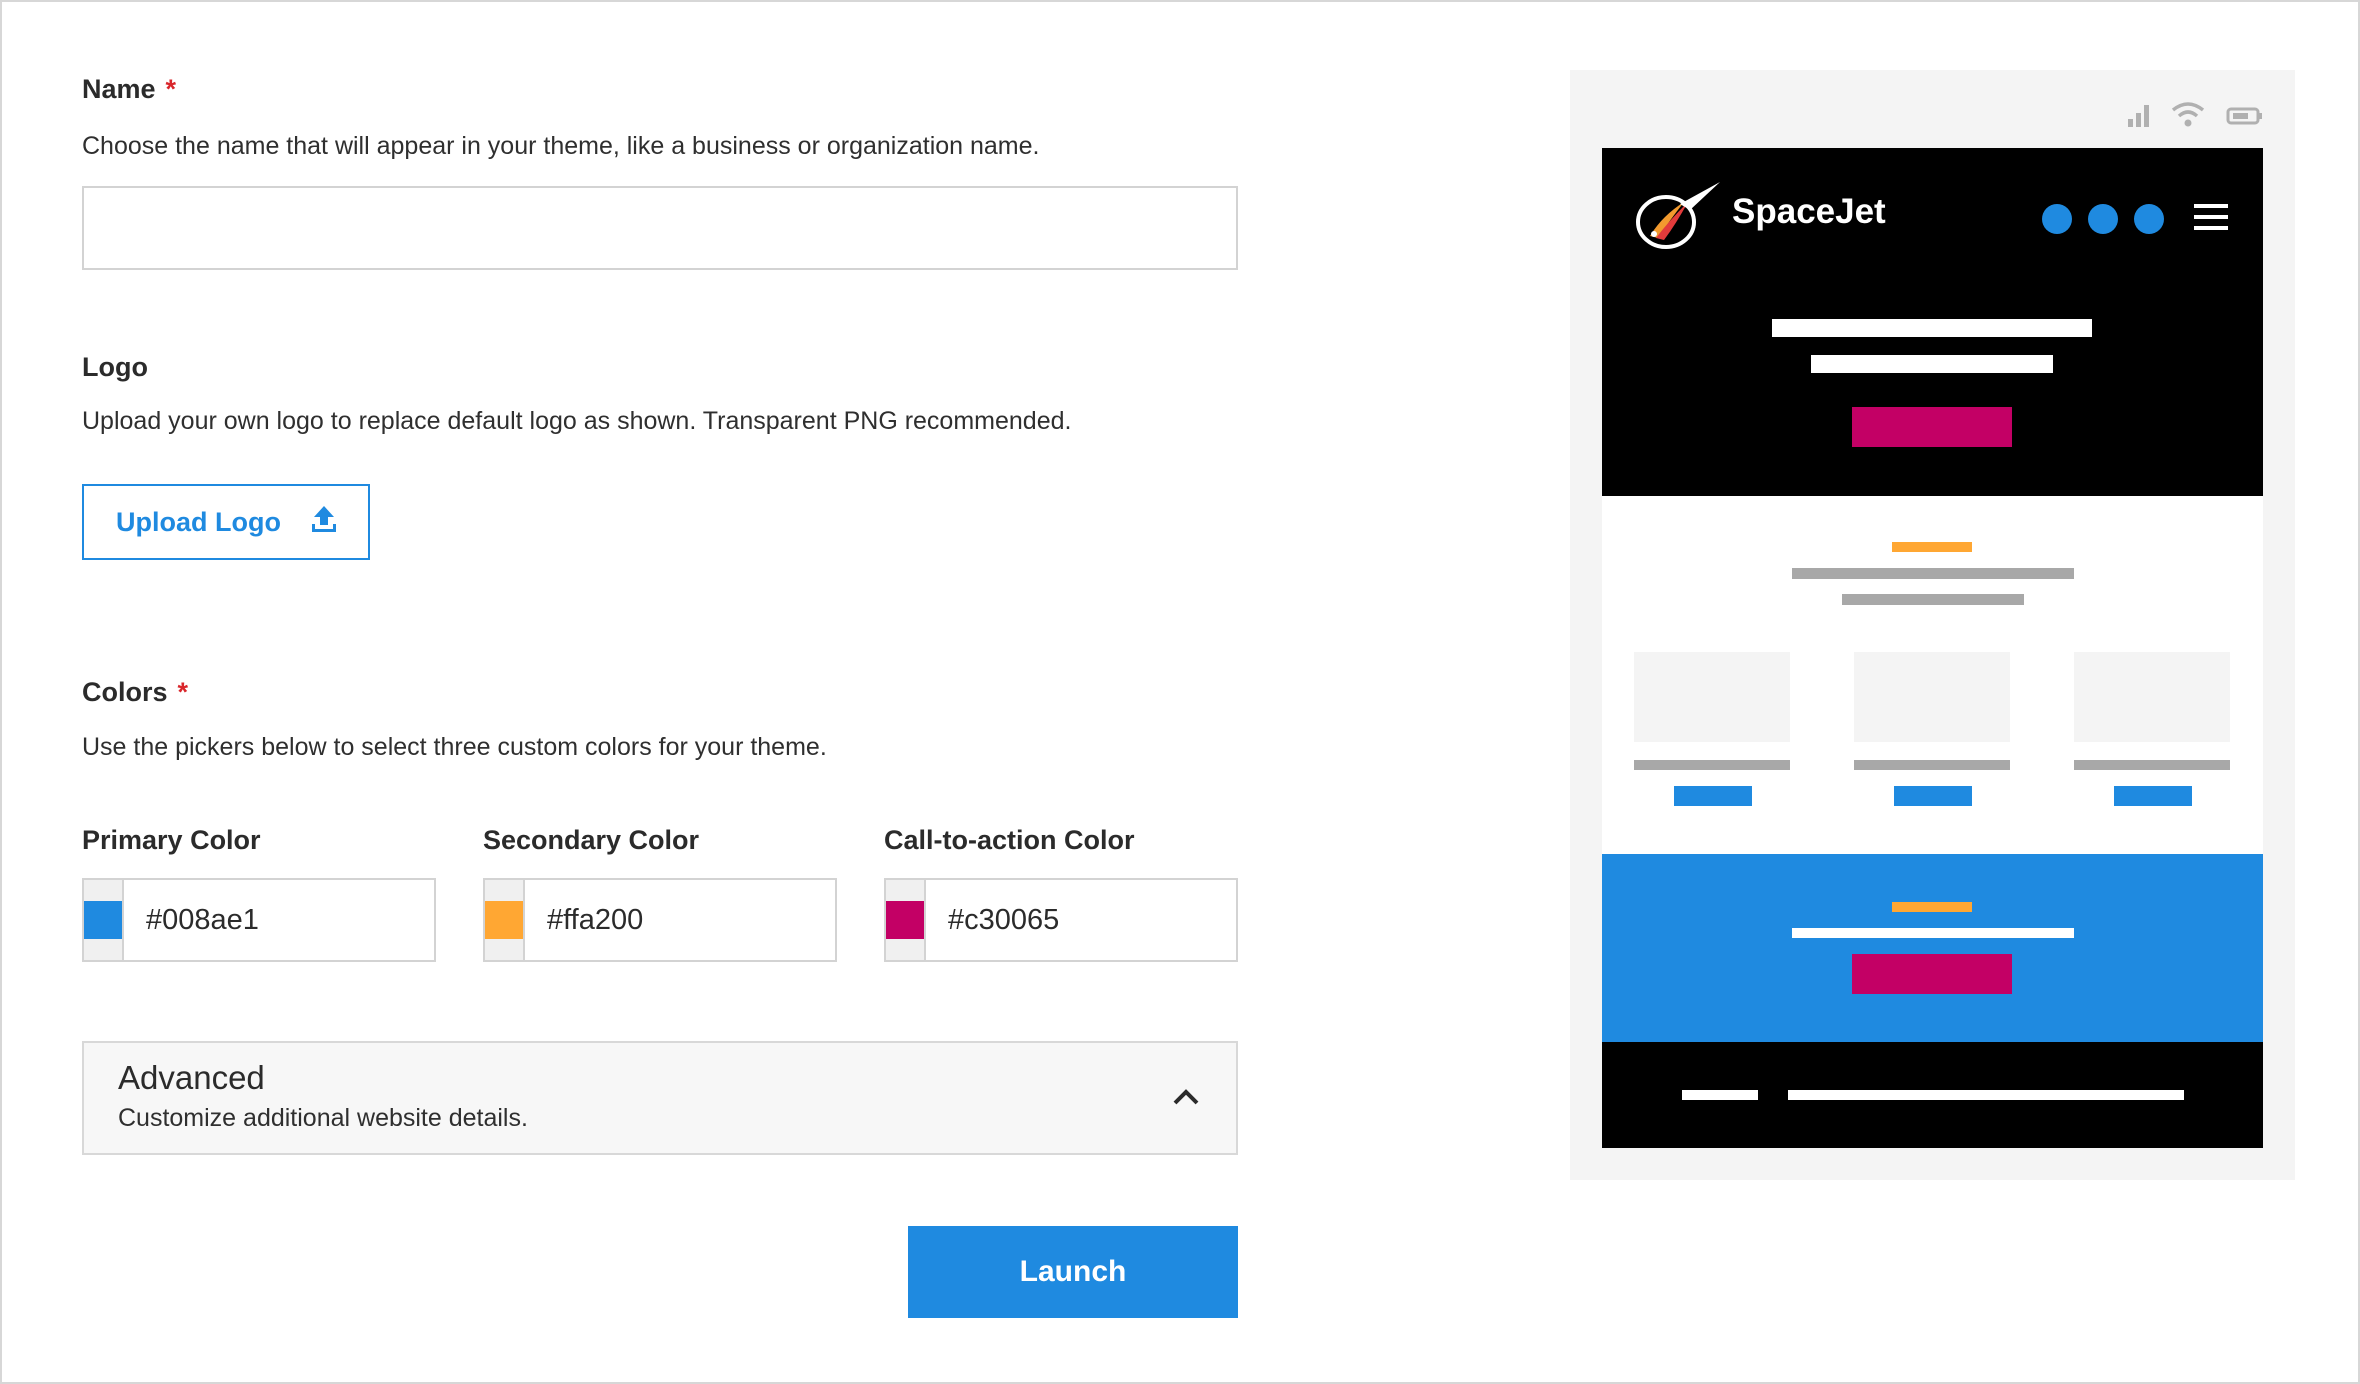 The height and width of the screenshot is (1384, 2360). I want to click on cta-color-label: Call-to-action Color, so click(1009, 840).